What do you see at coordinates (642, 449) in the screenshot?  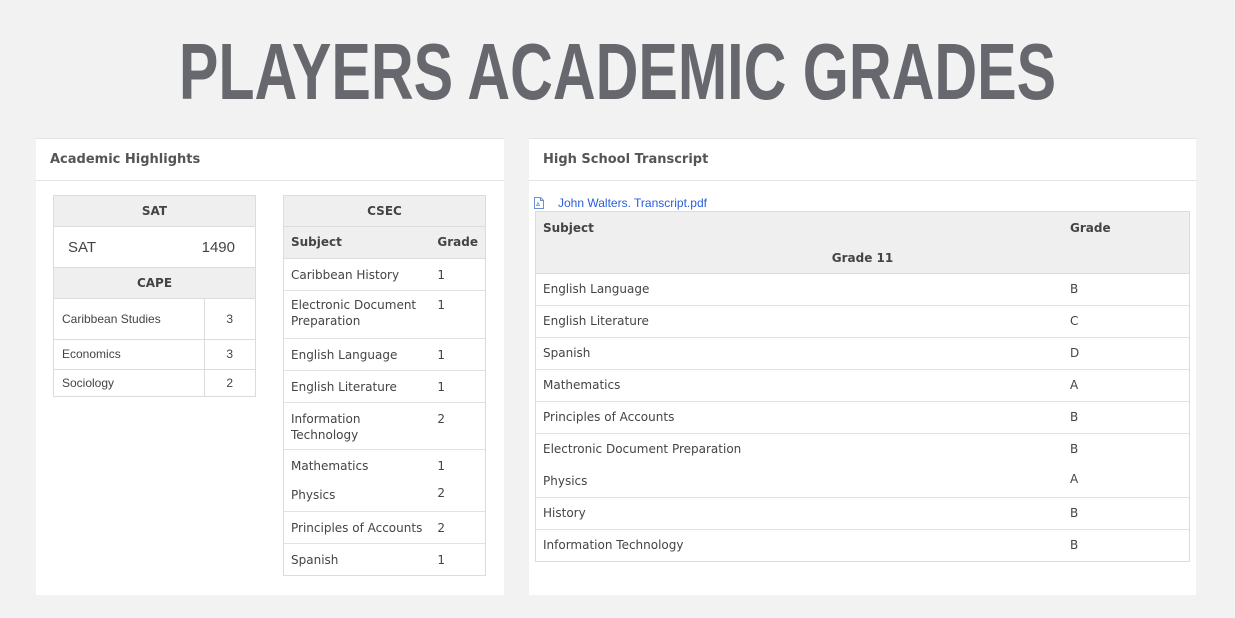 I see `transcript-subject: Electronic Document Preparation` at bounding box center [642, 449].